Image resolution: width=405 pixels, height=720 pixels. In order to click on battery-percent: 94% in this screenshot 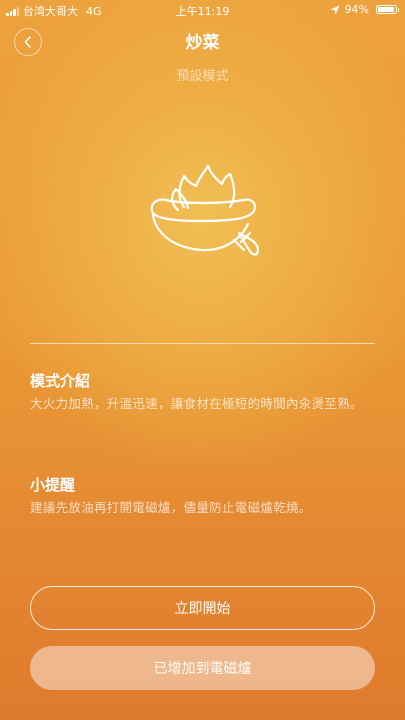, I will do `click(356, 9)`.